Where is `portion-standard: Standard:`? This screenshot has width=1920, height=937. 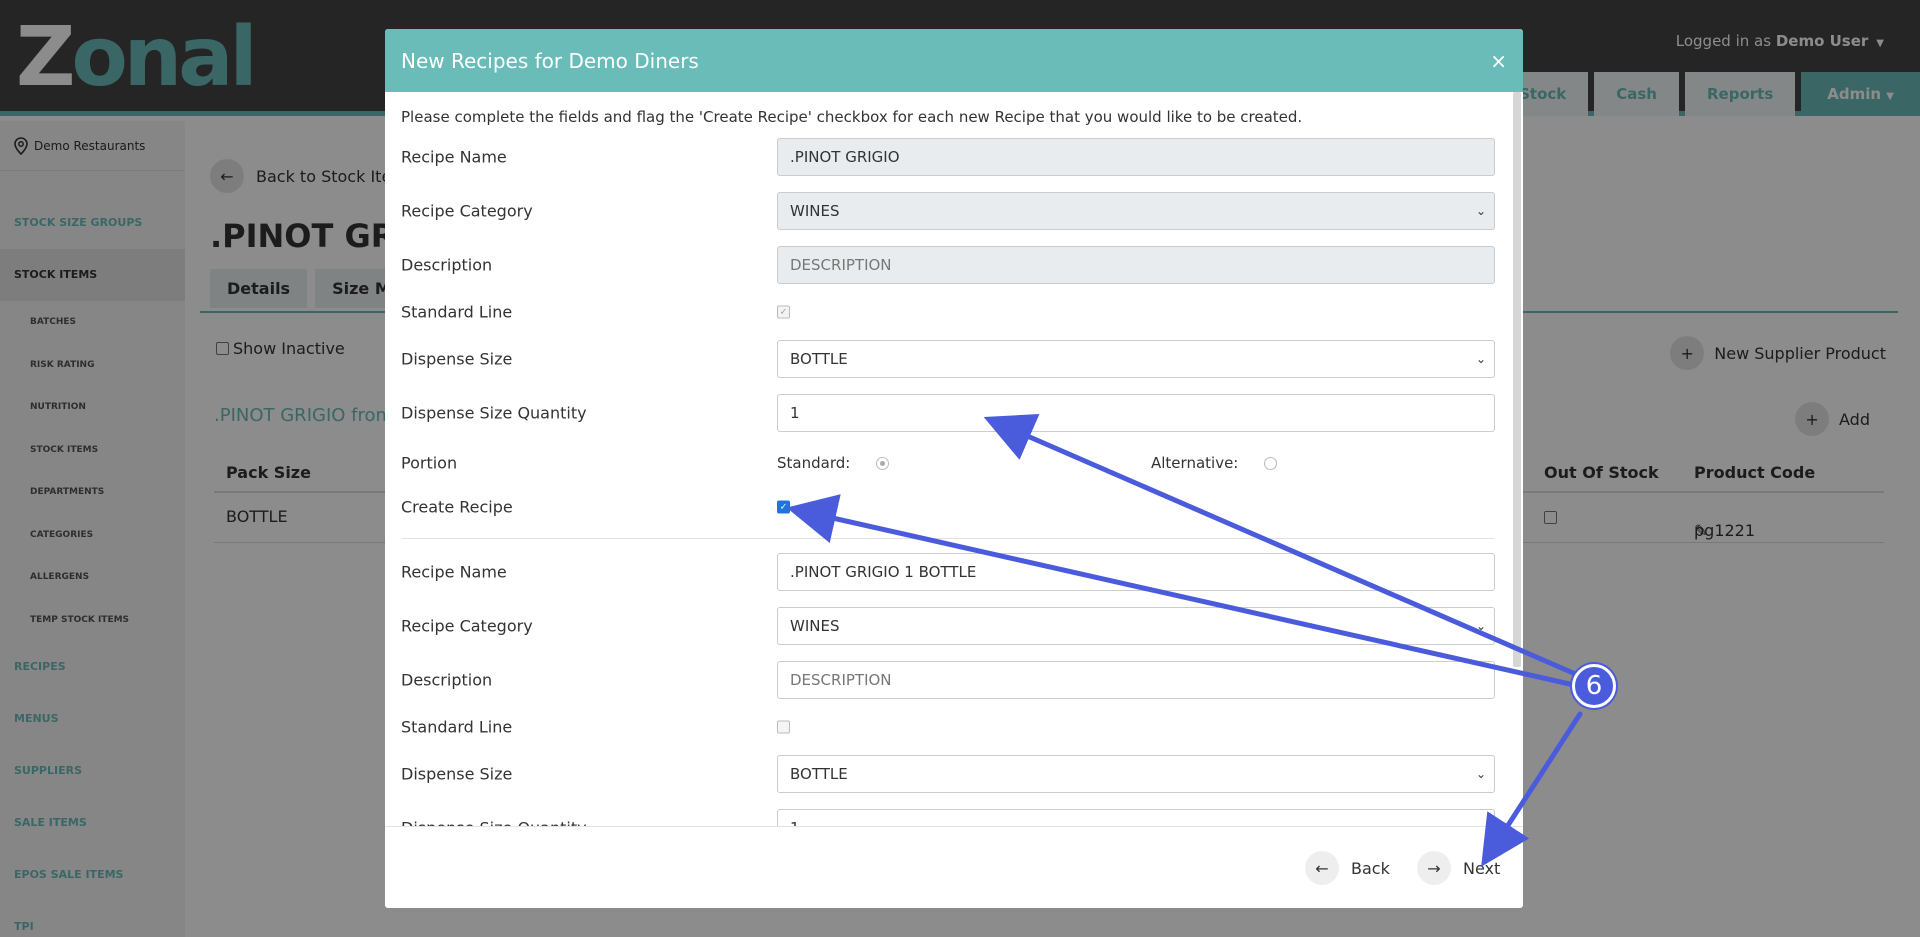
portion-standard: Standard: is located at coordinates (833, 463).